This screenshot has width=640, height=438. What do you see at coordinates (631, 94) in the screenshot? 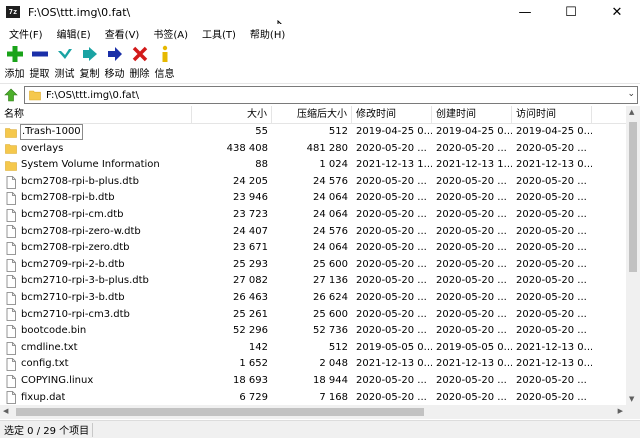
I see `chevron-down-icon: ⌄` at bounding box center [631, 94].